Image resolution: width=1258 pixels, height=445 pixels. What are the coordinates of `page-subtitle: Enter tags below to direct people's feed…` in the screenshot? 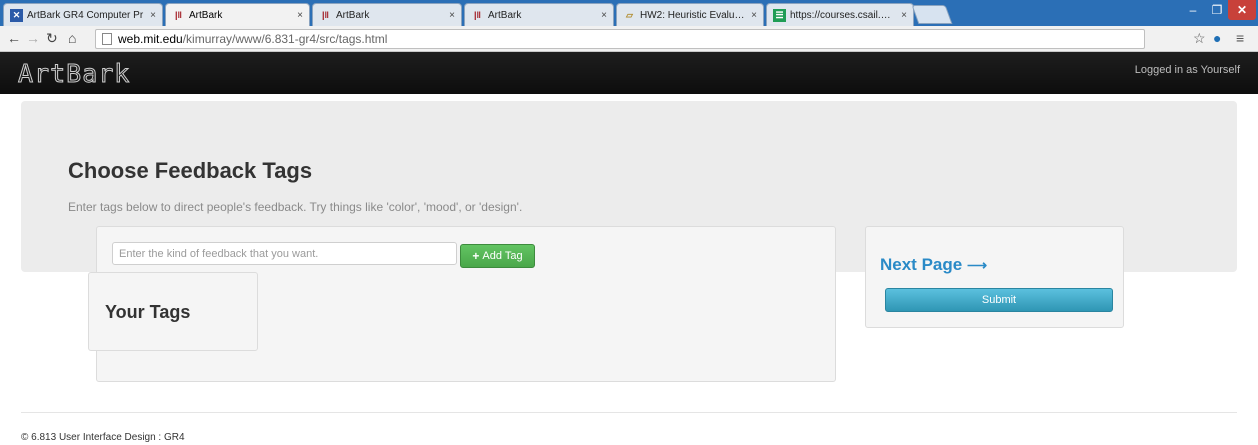 It's located at (295, 207).